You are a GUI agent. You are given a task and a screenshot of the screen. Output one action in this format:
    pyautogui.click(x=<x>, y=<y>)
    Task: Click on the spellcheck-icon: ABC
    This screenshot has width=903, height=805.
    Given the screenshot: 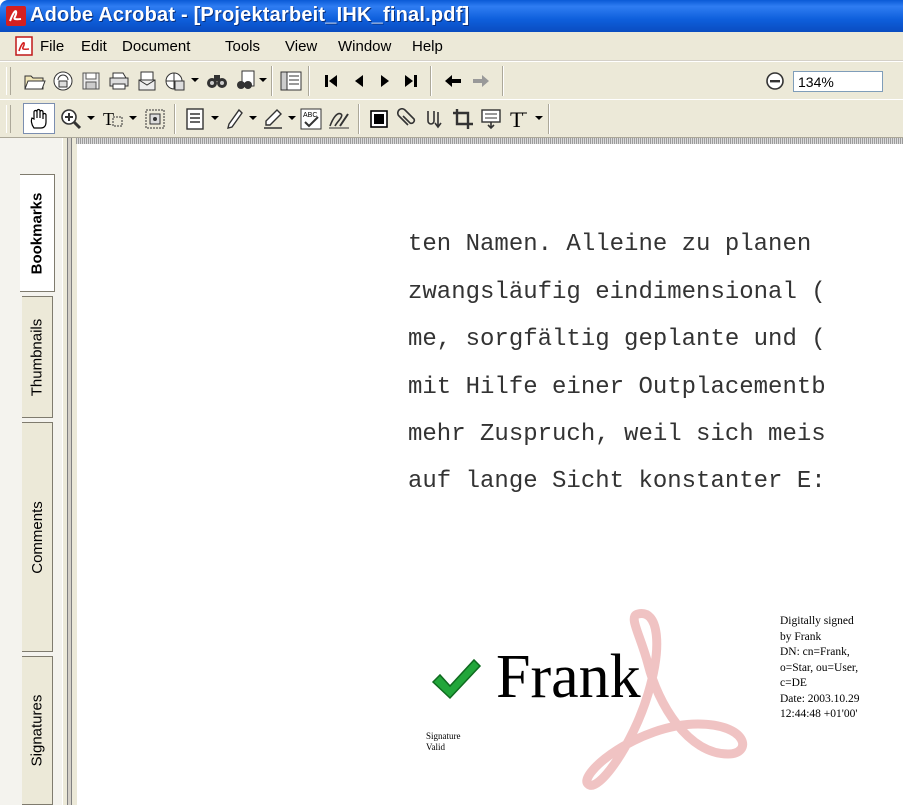 What is the action you would take?
    pyautogui.click(x=311, y=119)
    